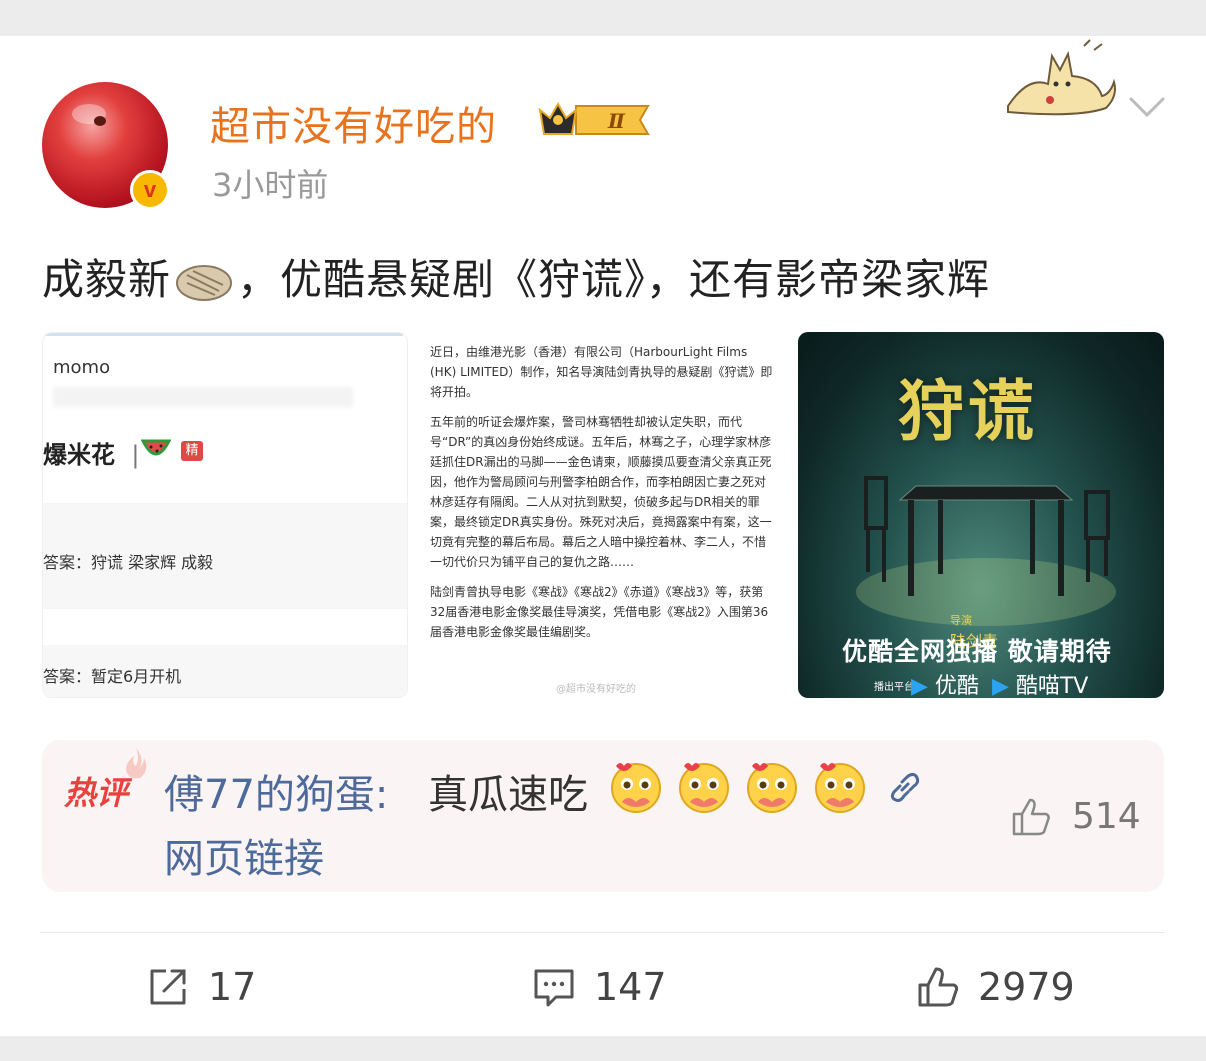 The image size is (1206, 1061). What do you see at coordinates (1052, 686) in the screenshot?
I see `platform-kumiao: 酷喵TV` at bounding box center [1052, 686].